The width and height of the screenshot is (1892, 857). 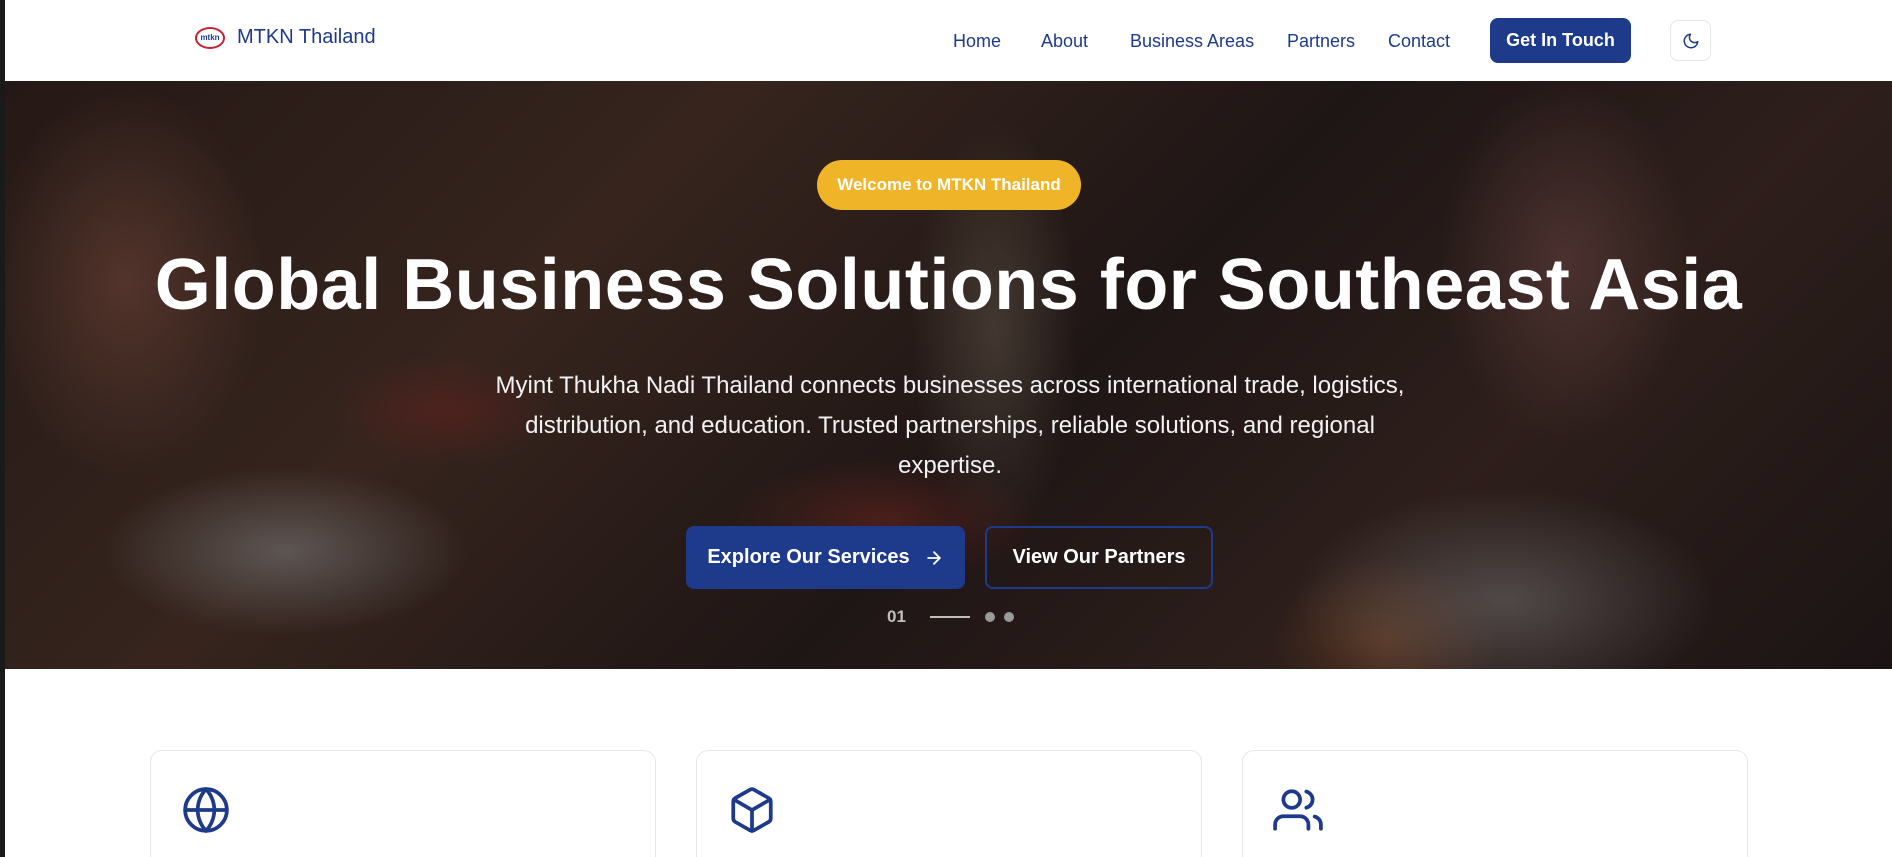 What do you see at coordinates (1099, 557) in the screenshot?
I see `view-partners-button: View Our Partners` at bounding box center [1099, 557].